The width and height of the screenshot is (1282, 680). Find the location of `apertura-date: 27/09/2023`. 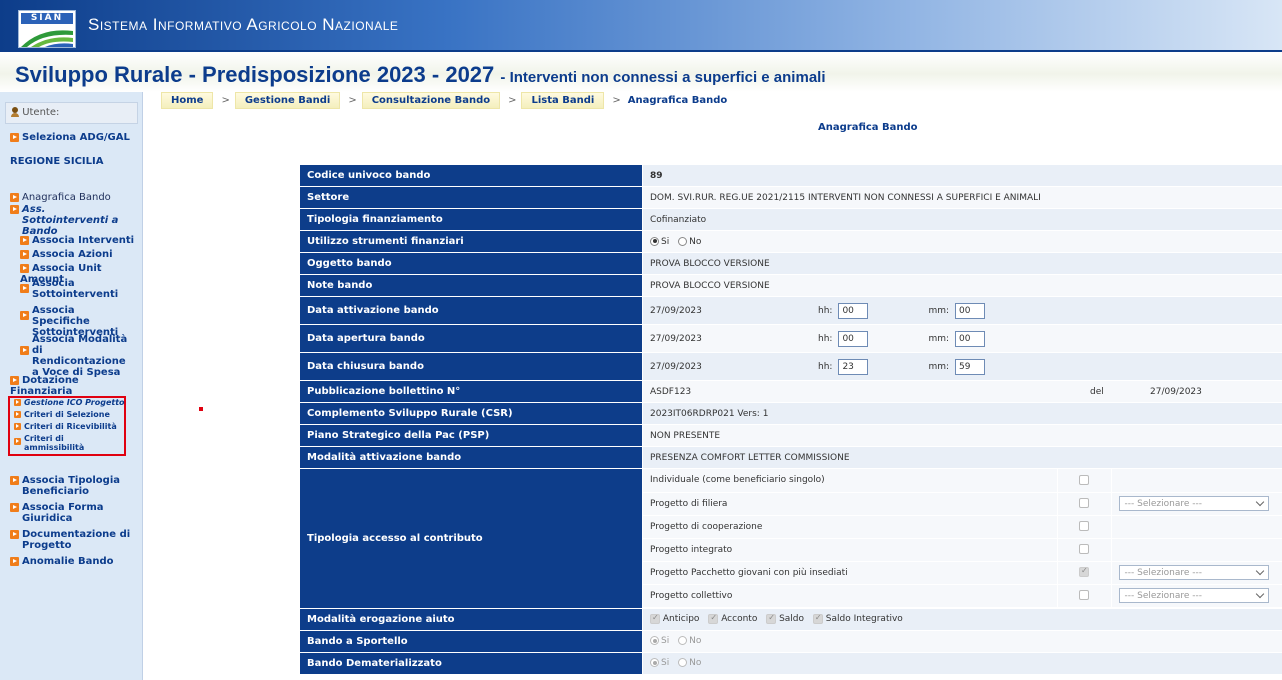

apertura-date: 27/09/2023 is located at coordinates (676, 338).